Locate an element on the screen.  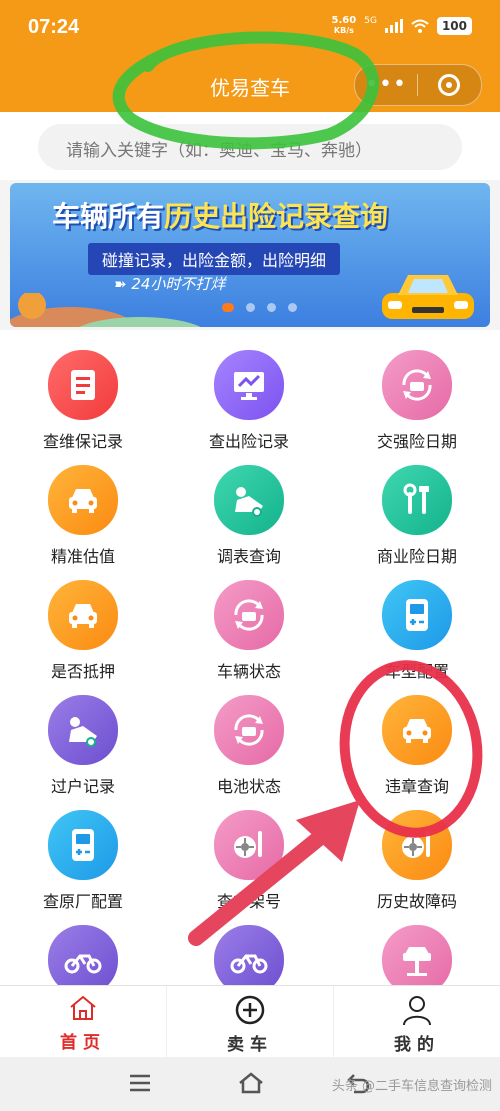
service-item: 查出险记录 is located at coordinates (249, 401).